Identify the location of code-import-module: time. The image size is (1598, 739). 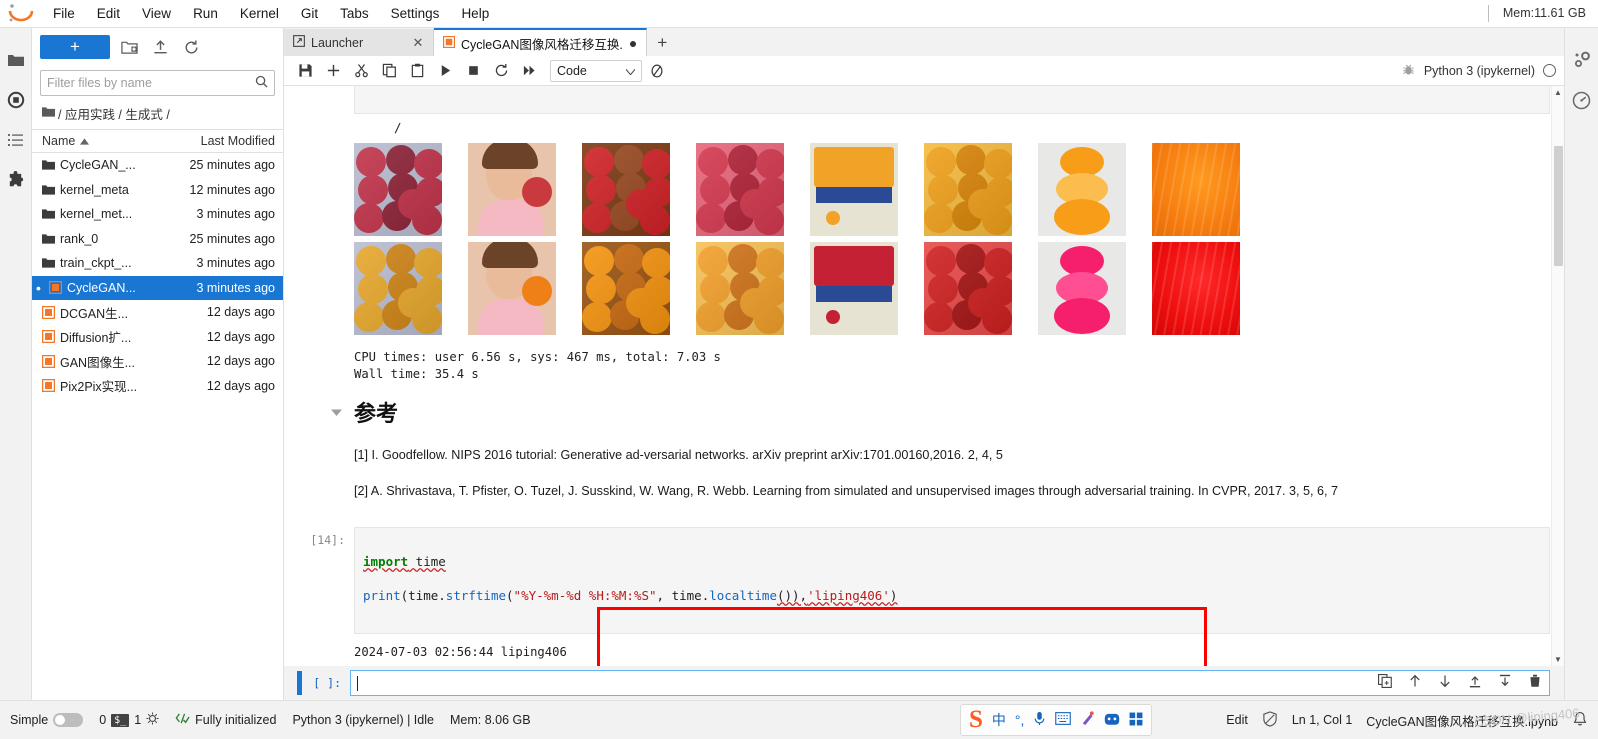
(427, 561).